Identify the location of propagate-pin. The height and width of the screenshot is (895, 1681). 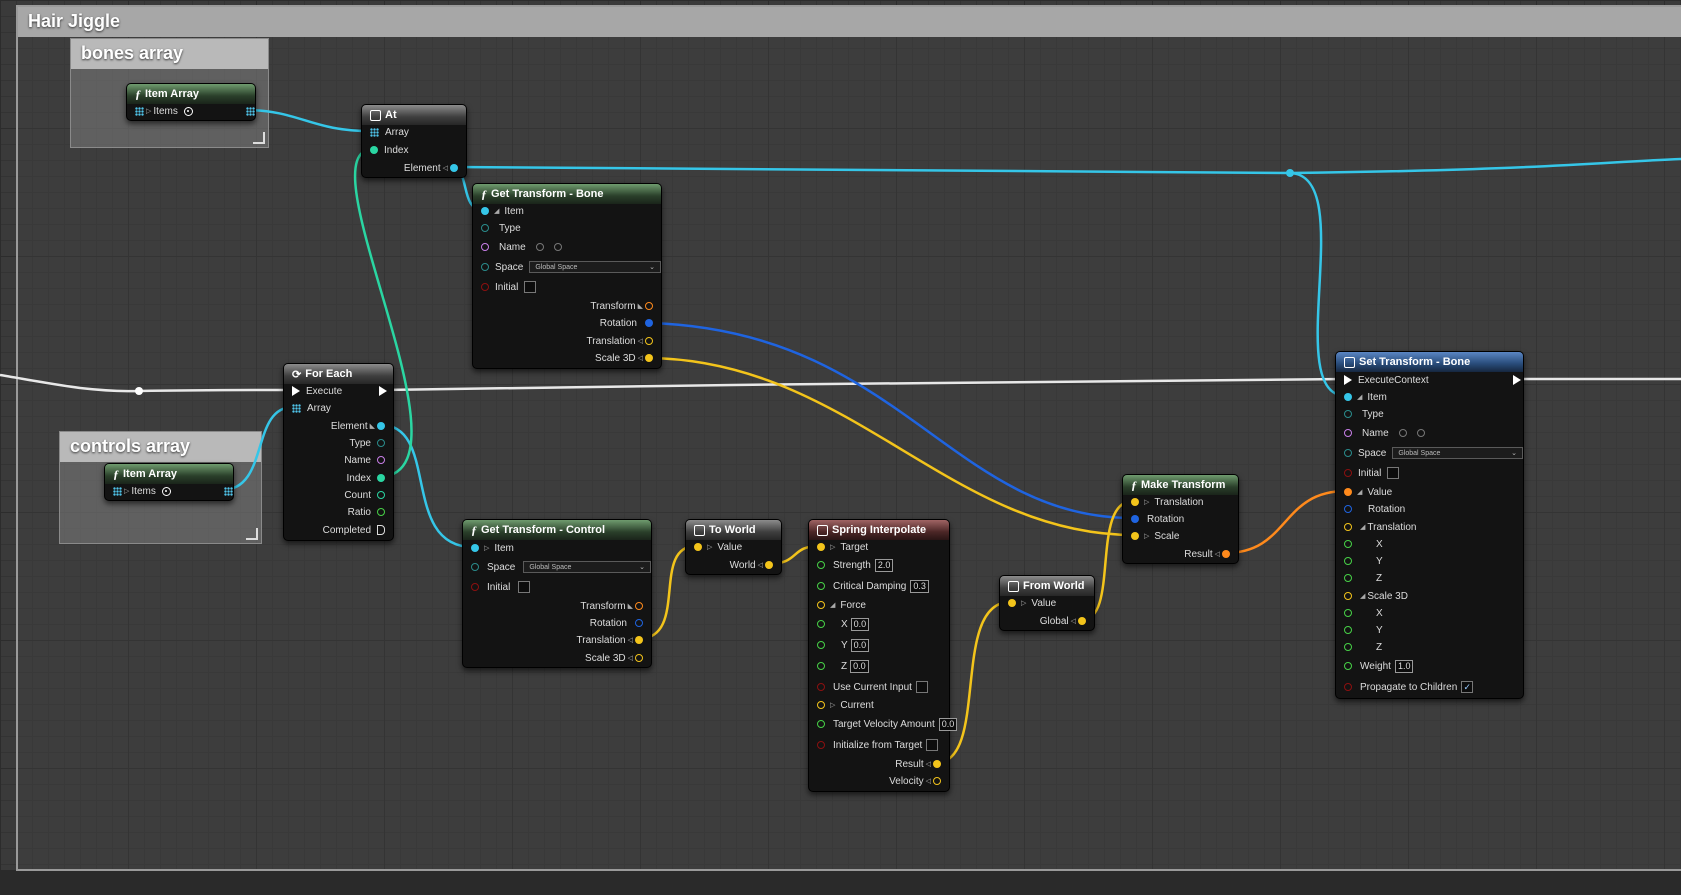
(1348, 687).